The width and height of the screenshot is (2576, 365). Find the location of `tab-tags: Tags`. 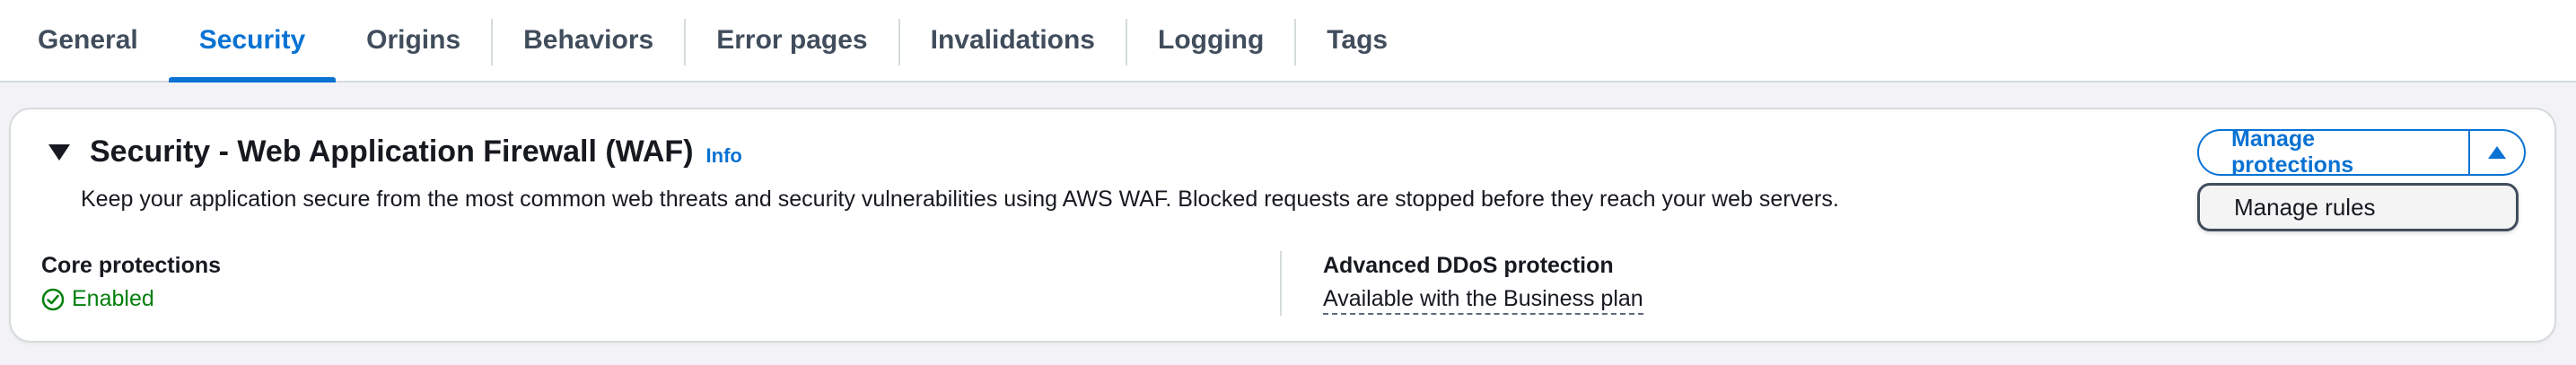

tab-tags: Tags is located at coordinates (1357, 40).